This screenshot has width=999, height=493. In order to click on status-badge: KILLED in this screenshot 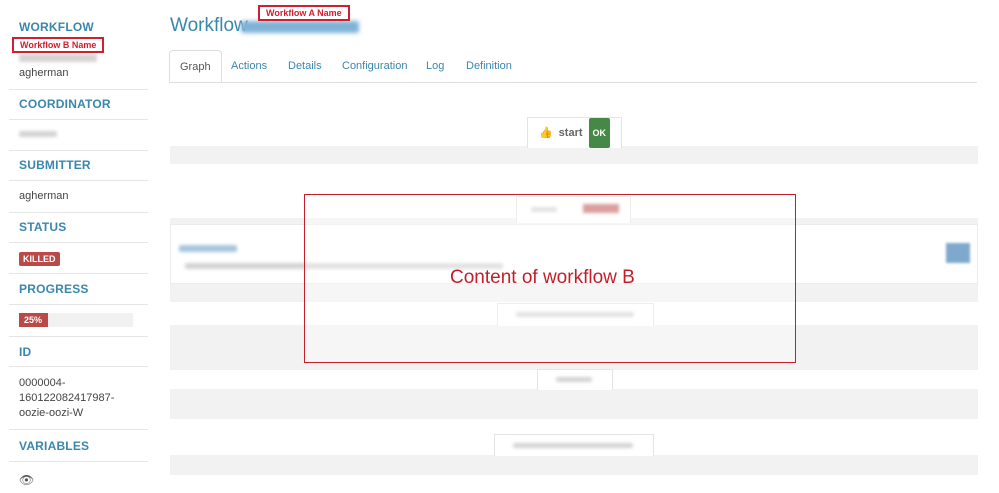, I will do `click(39, 259)`.